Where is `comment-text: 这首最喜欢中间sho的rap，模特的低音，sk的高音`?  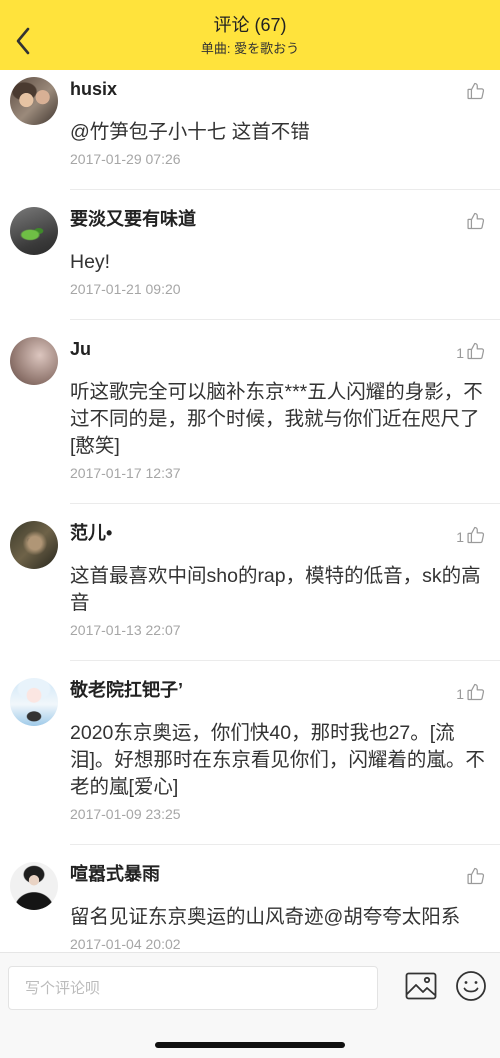 comment-text: 这首最喜欢中间sho的rap，模特的低音，sk的高音 is located at coordinates (275, 589).